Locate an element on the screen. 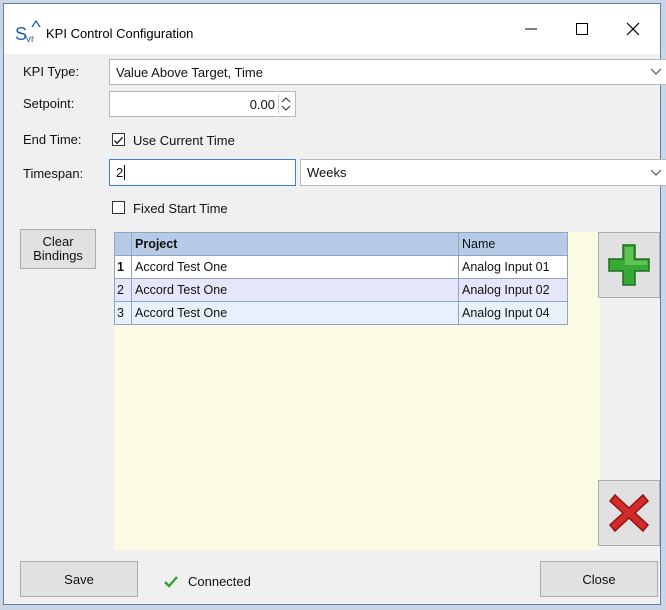 This screenshot has height=610, width=666. spin-arrows-icon is located at coordinates (286, 104).